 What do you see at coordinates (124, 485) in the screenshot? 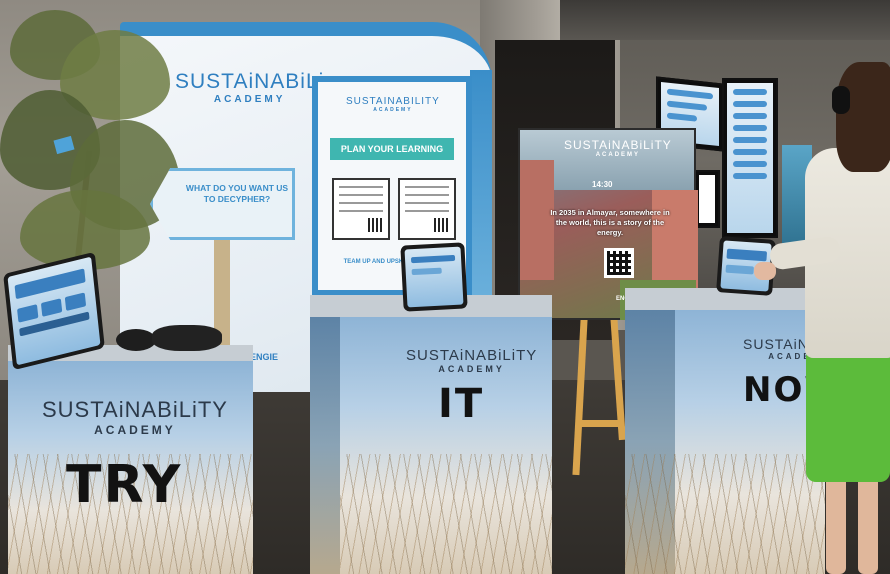
I see `pedestal-word: TRY` at bounding box center [124, 485].